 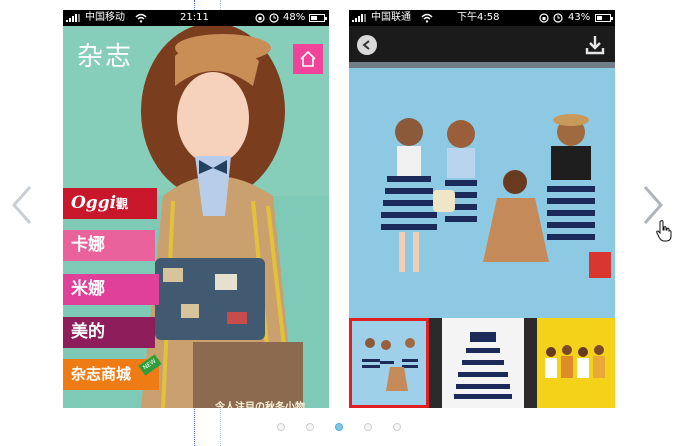 I want to click on menu-item-oggi: Oggi觀, so click(x=110, y=203).